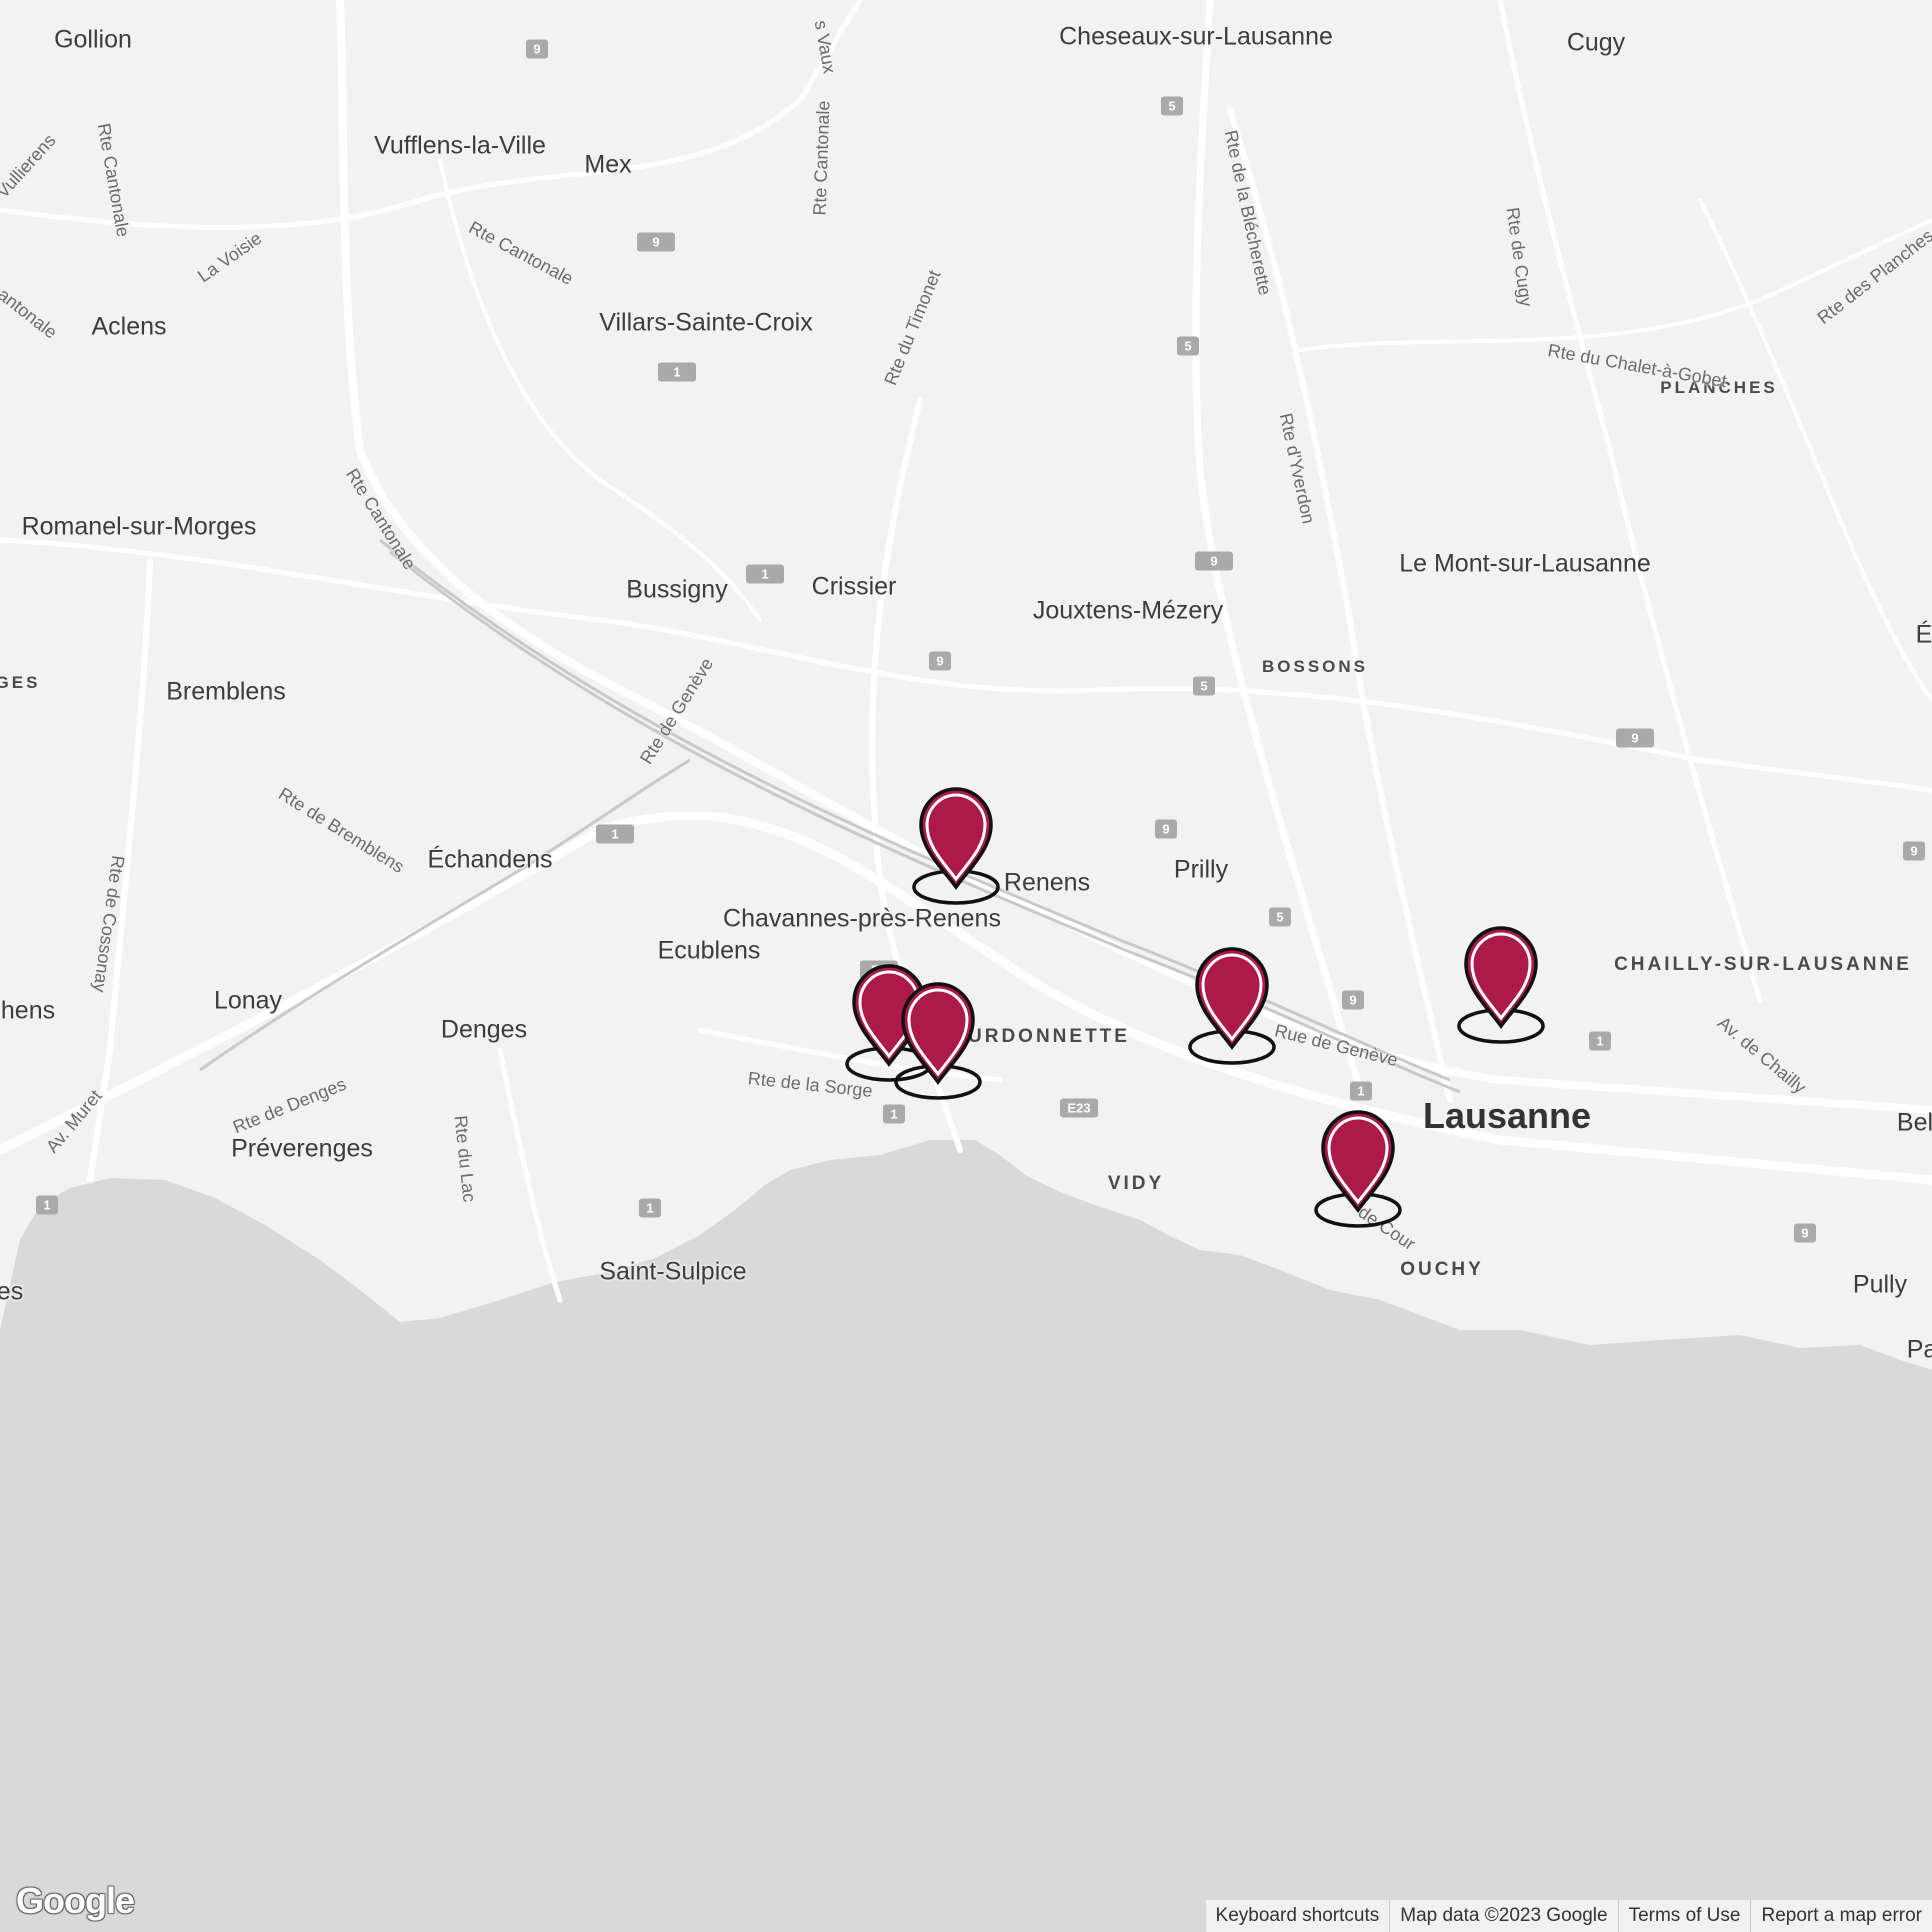 Image resolution: width=1932 pixels, height=1932 pixels. What do you see at coordinates (1315, 666) in the screenshot?
I see `district-label: BOSSONS` at bounding box center [1315, 666].